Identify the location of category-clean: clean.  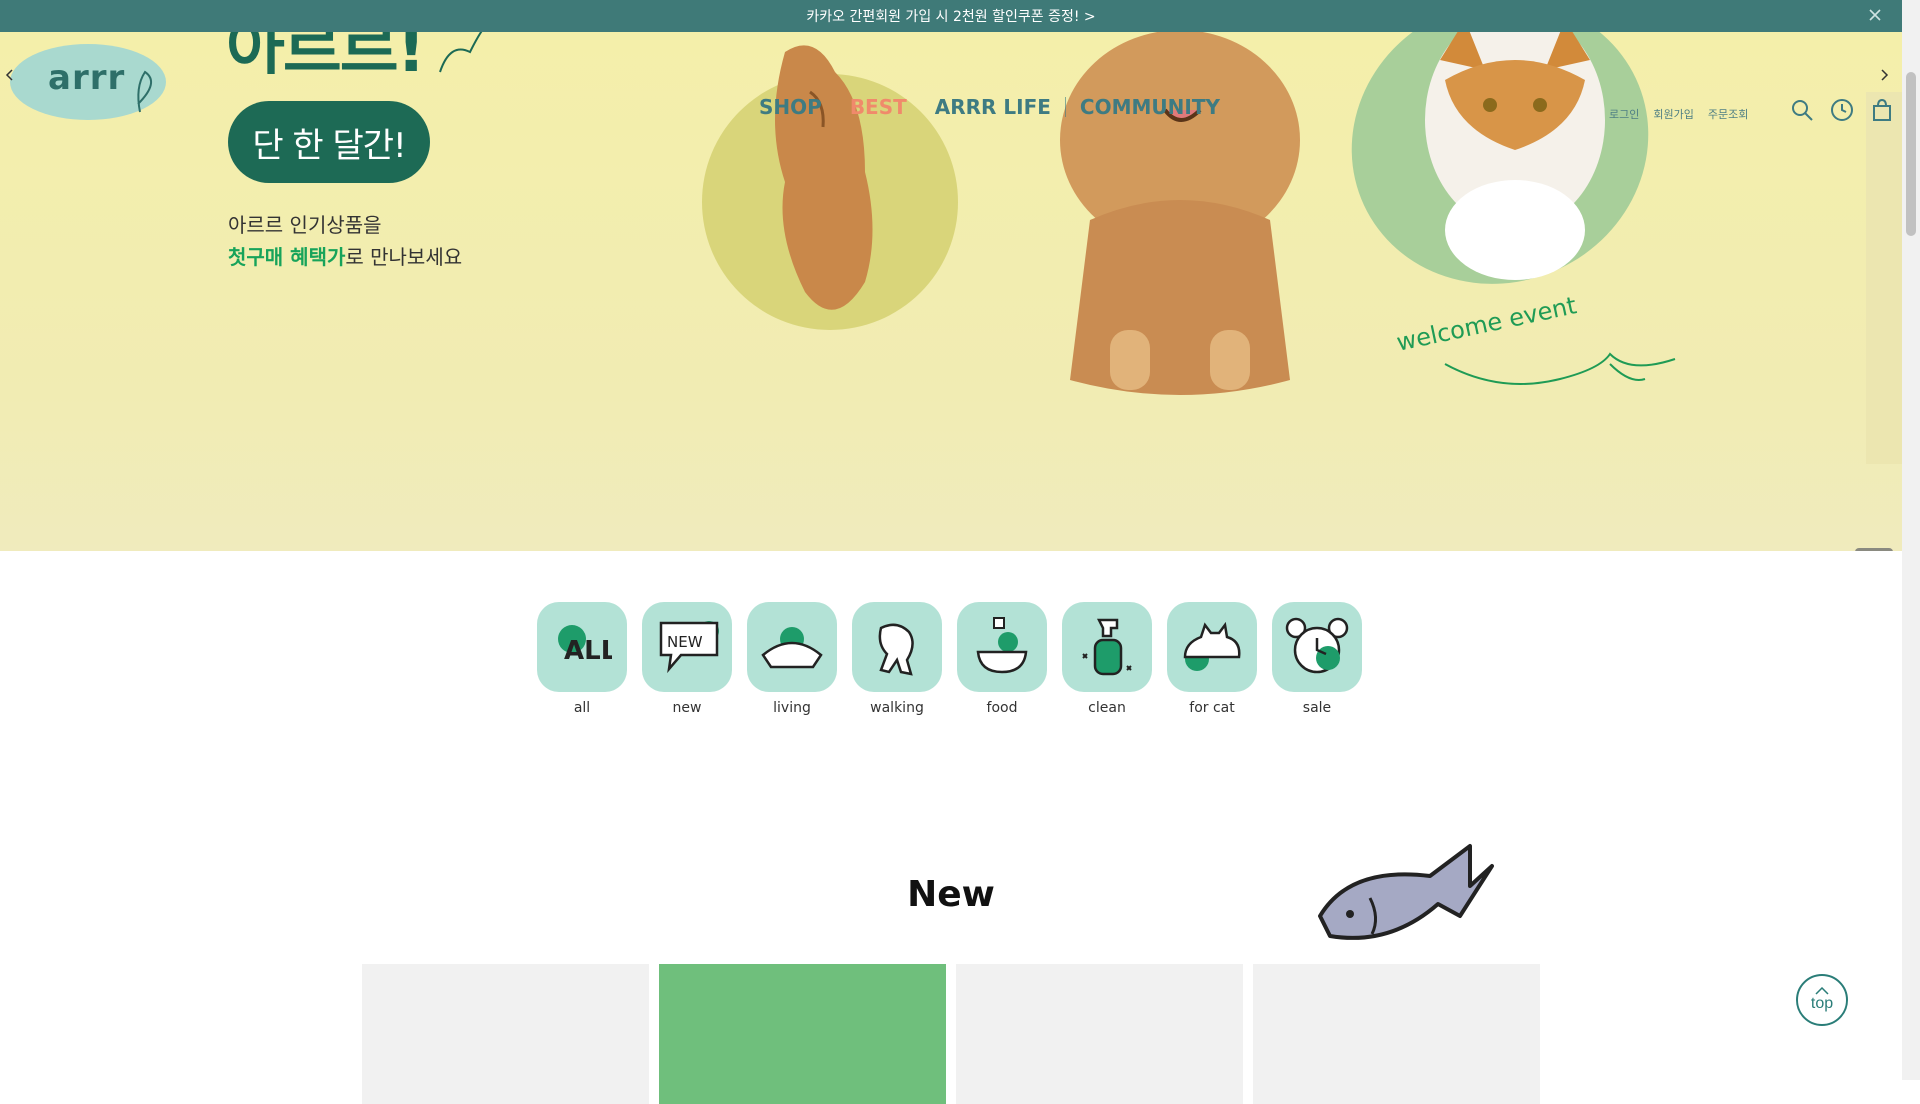
(1107, 659).